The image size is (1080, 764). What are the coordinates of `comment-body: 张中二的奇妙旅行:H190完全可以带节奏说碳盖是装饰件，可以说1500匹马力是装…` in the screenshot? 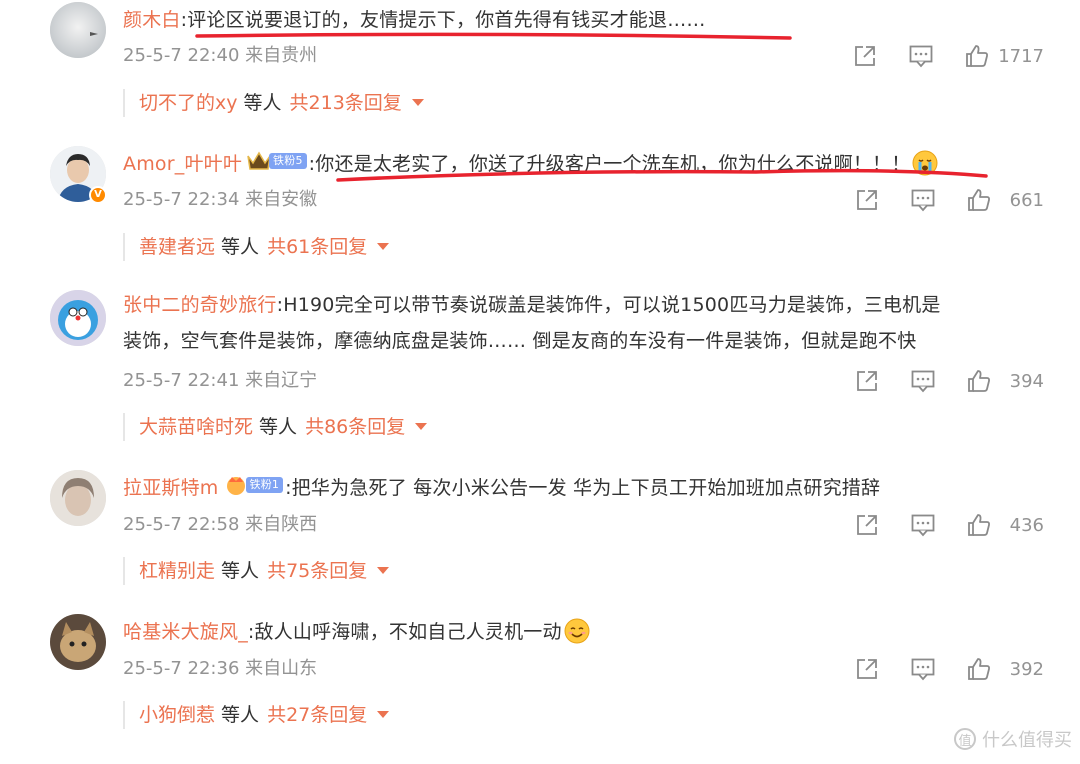 It's located at (581, 323).